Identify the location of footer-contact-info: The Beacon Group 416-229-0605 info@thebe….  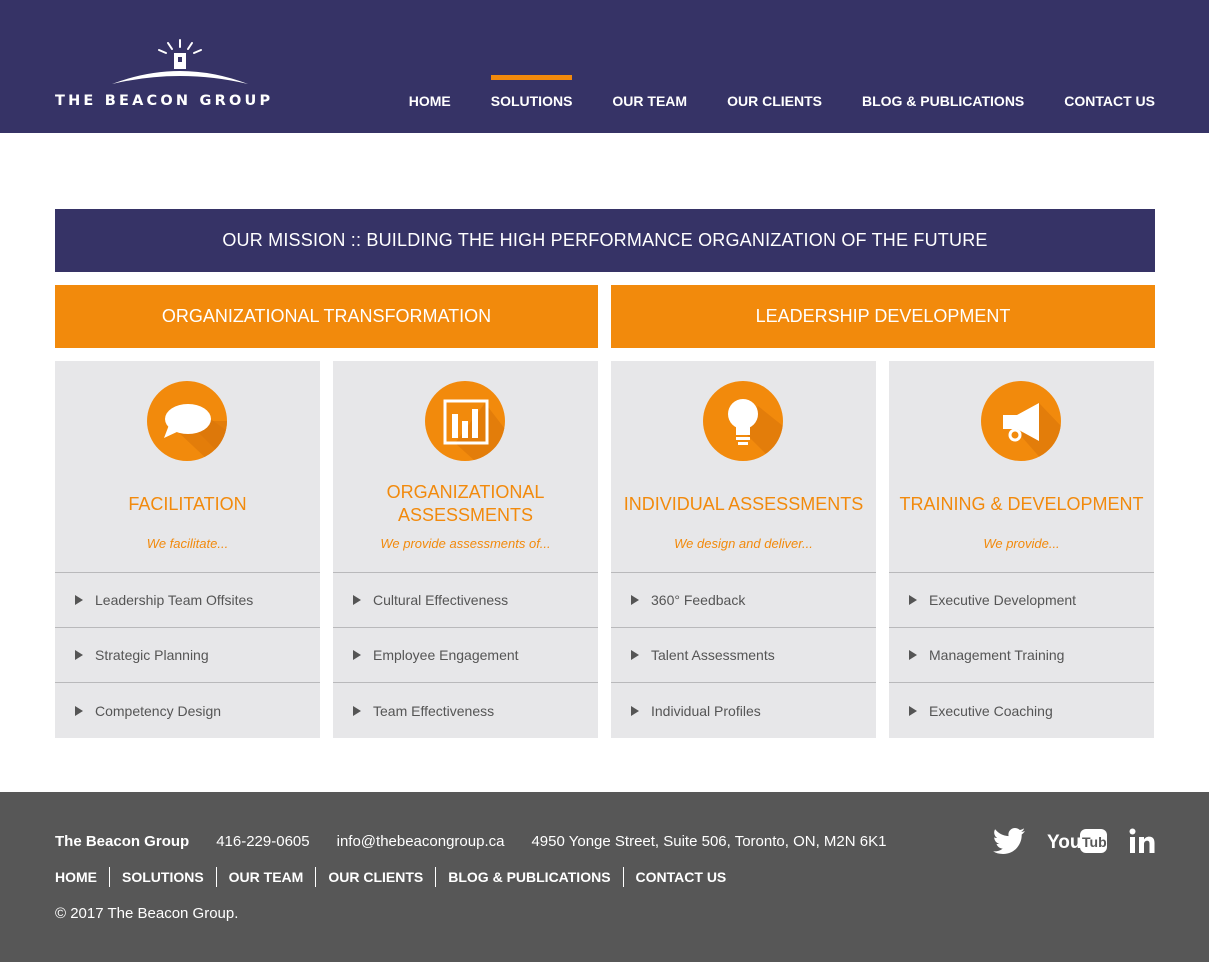
(484, 841).